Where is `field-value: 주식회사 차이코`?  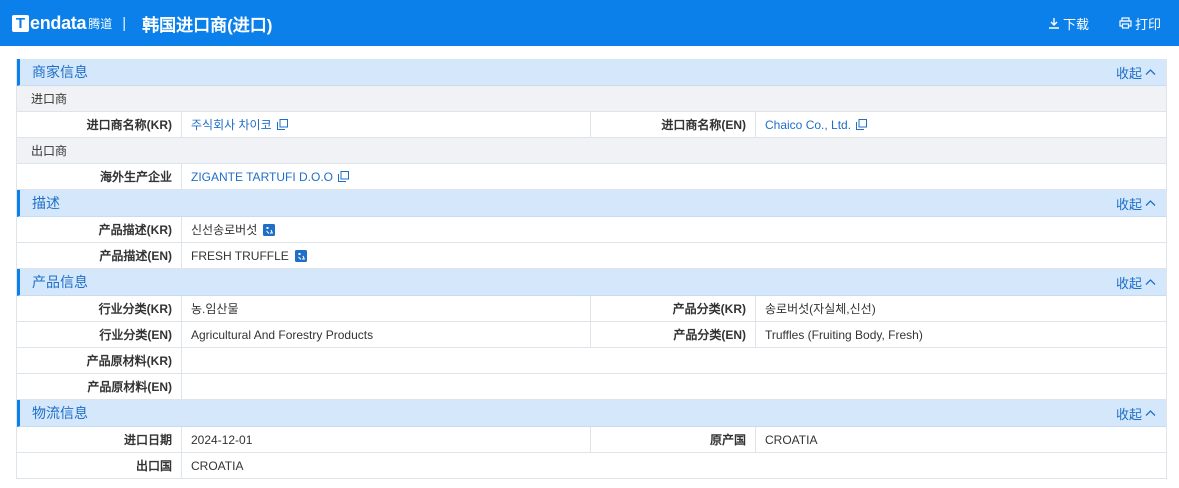 field-value: 주식회사 차이코 is located at coordinates (386, 124).